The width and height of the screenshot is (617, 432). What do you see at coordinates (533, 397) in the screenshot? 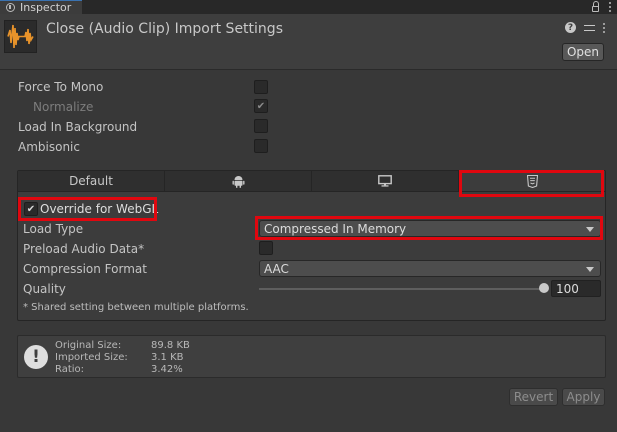
I see `revert-button: Revert` at bounding box center [533, 397].